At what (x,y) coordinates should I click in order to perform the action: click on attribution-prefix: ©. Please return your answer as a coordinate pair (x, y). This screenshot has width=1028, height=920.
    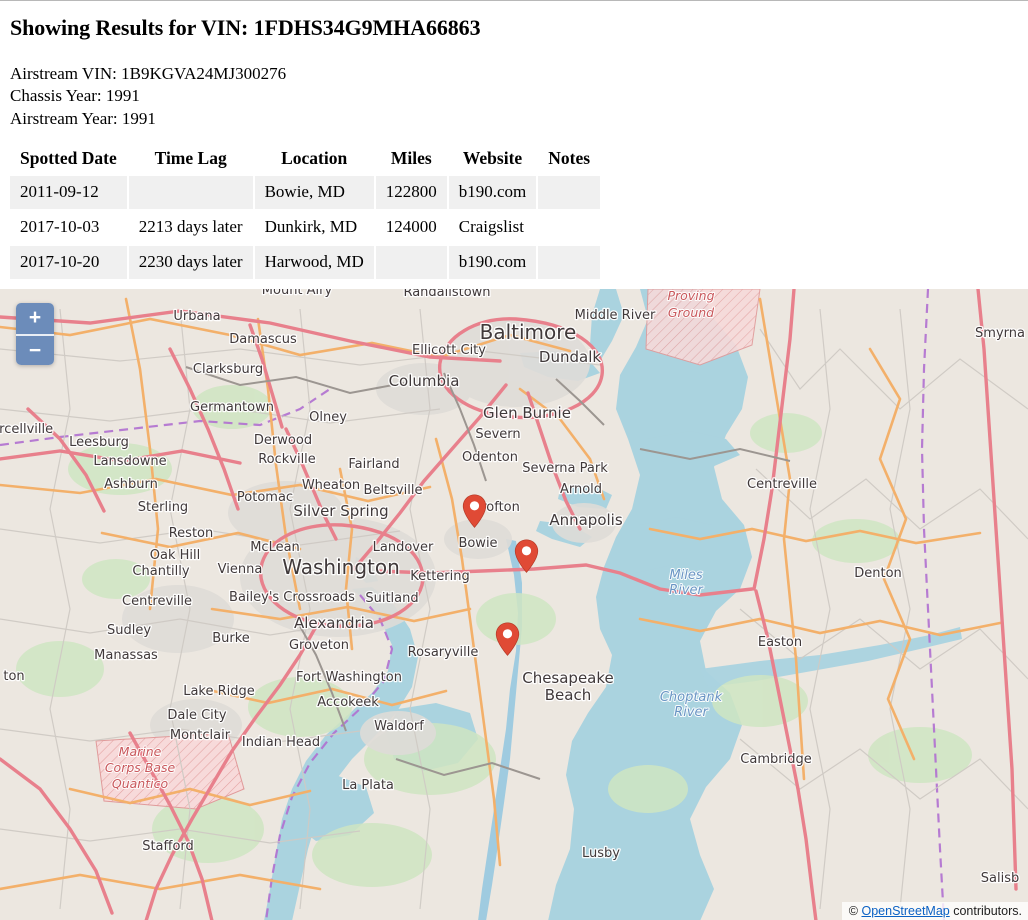
    Looking at the image, I should click on (855, 911).